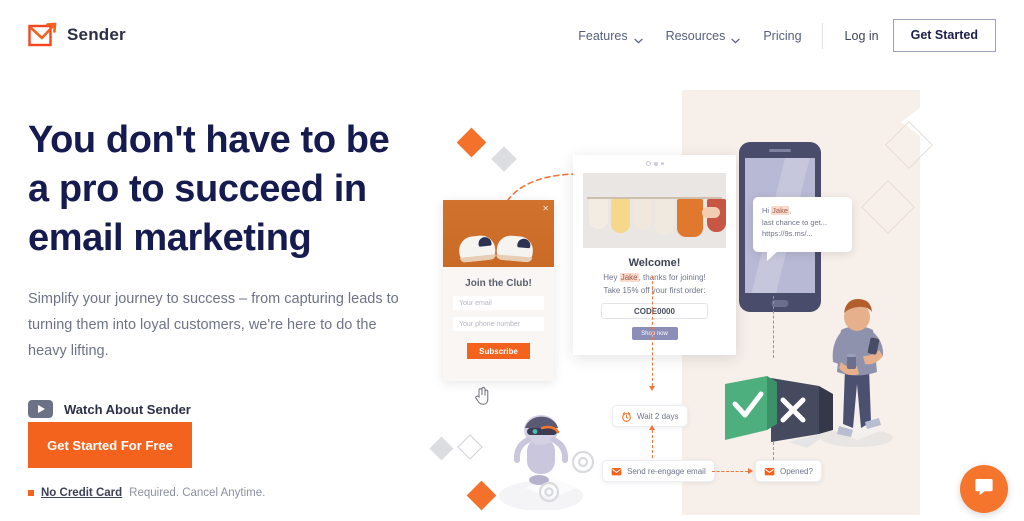  What do you see at coordinates (81, 493) in the screenshot?
I see `fineprint-strong: No Credit Card` at bounding box center [81, 493].